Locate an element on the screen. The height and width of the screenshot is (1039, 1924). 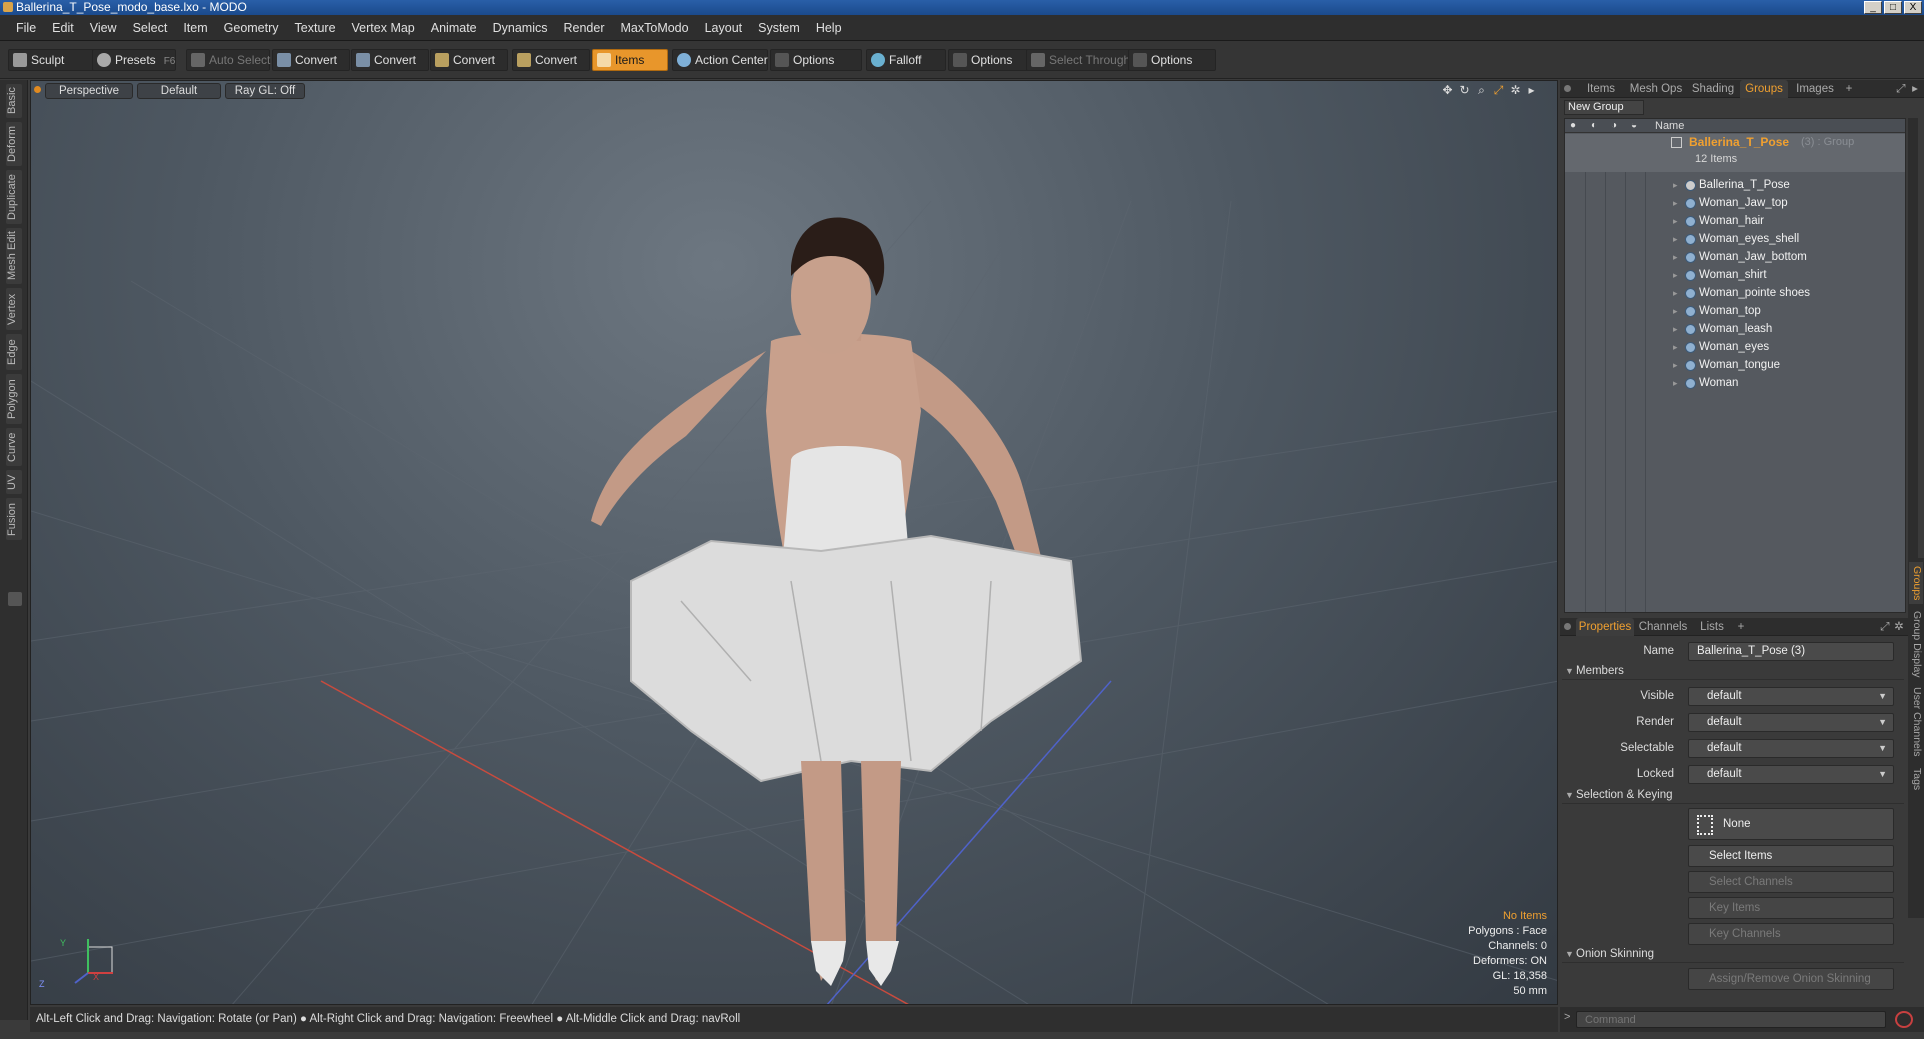
tree-item: ▸ Woman_hair is located at coordinates (1735, 221).